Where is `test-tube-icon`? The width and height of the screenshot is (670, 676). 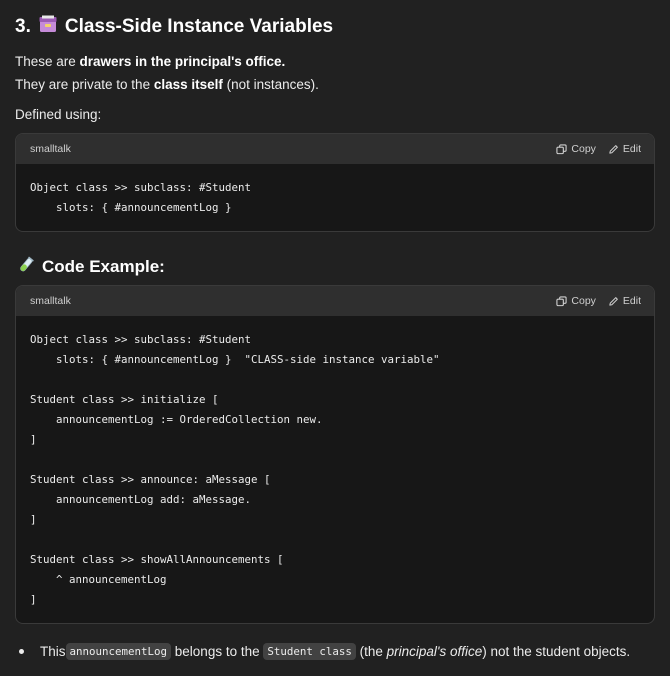 test-tube-icon is located at coordinates (26, 267).